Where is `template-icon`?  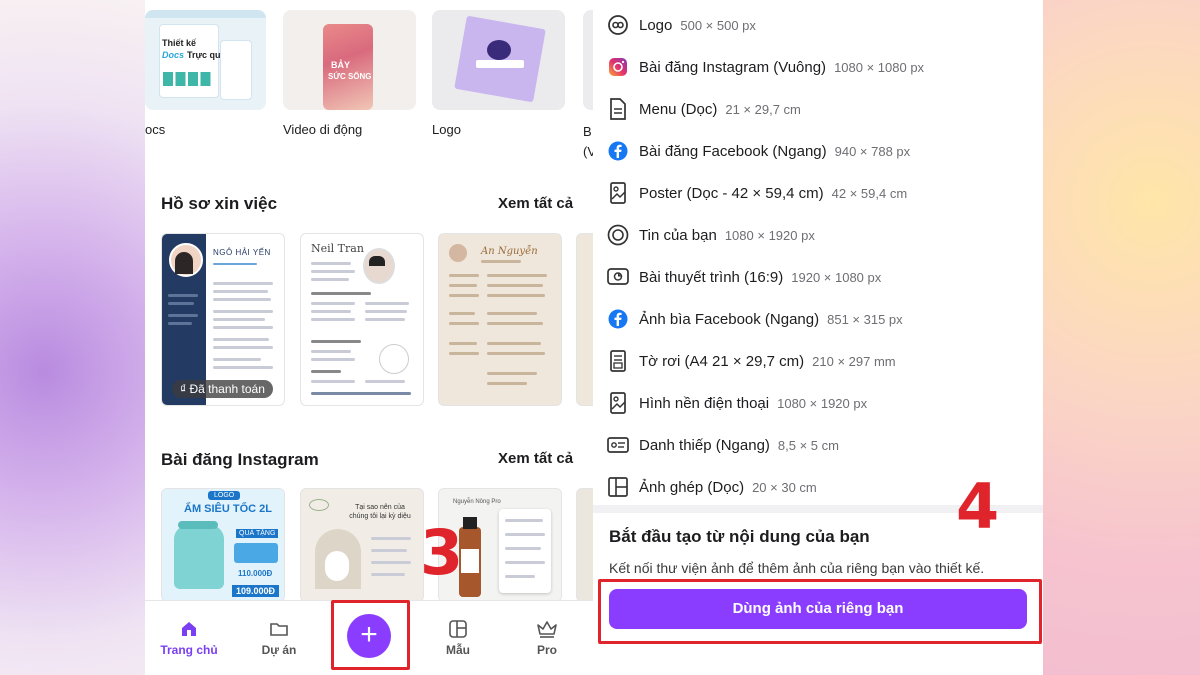 template-icon is located at coordinates (458, 629).